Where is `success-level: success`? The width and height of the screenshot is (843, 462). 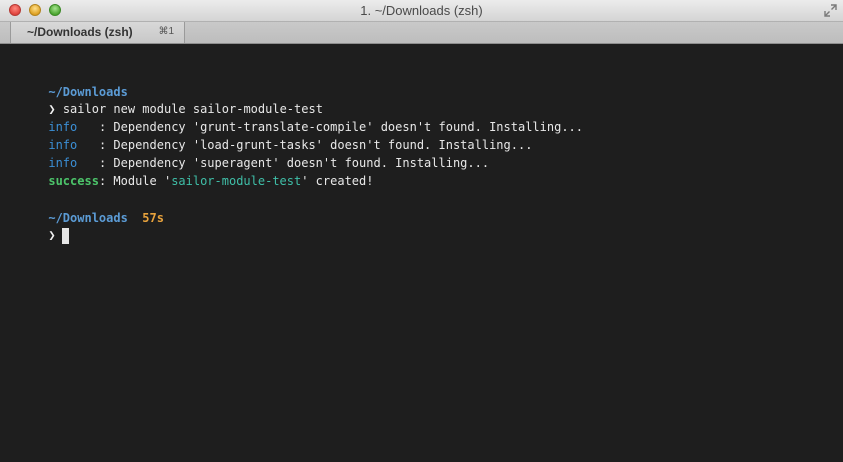
success-level: success is located at coordinates (73, 181).